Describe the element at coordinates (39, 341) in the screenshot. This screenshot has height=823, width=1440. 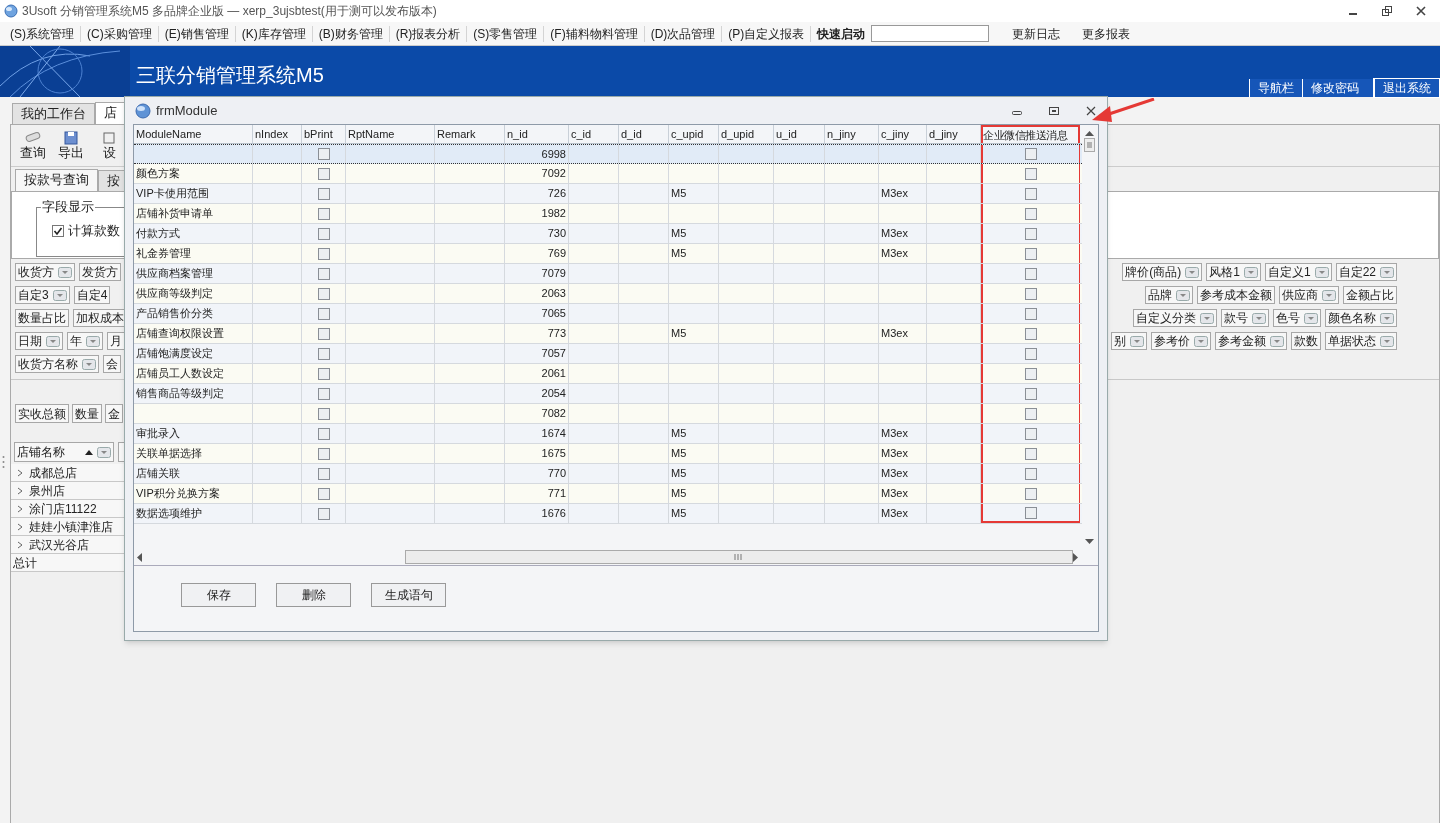
I see `field-chip: 日期` at that location.